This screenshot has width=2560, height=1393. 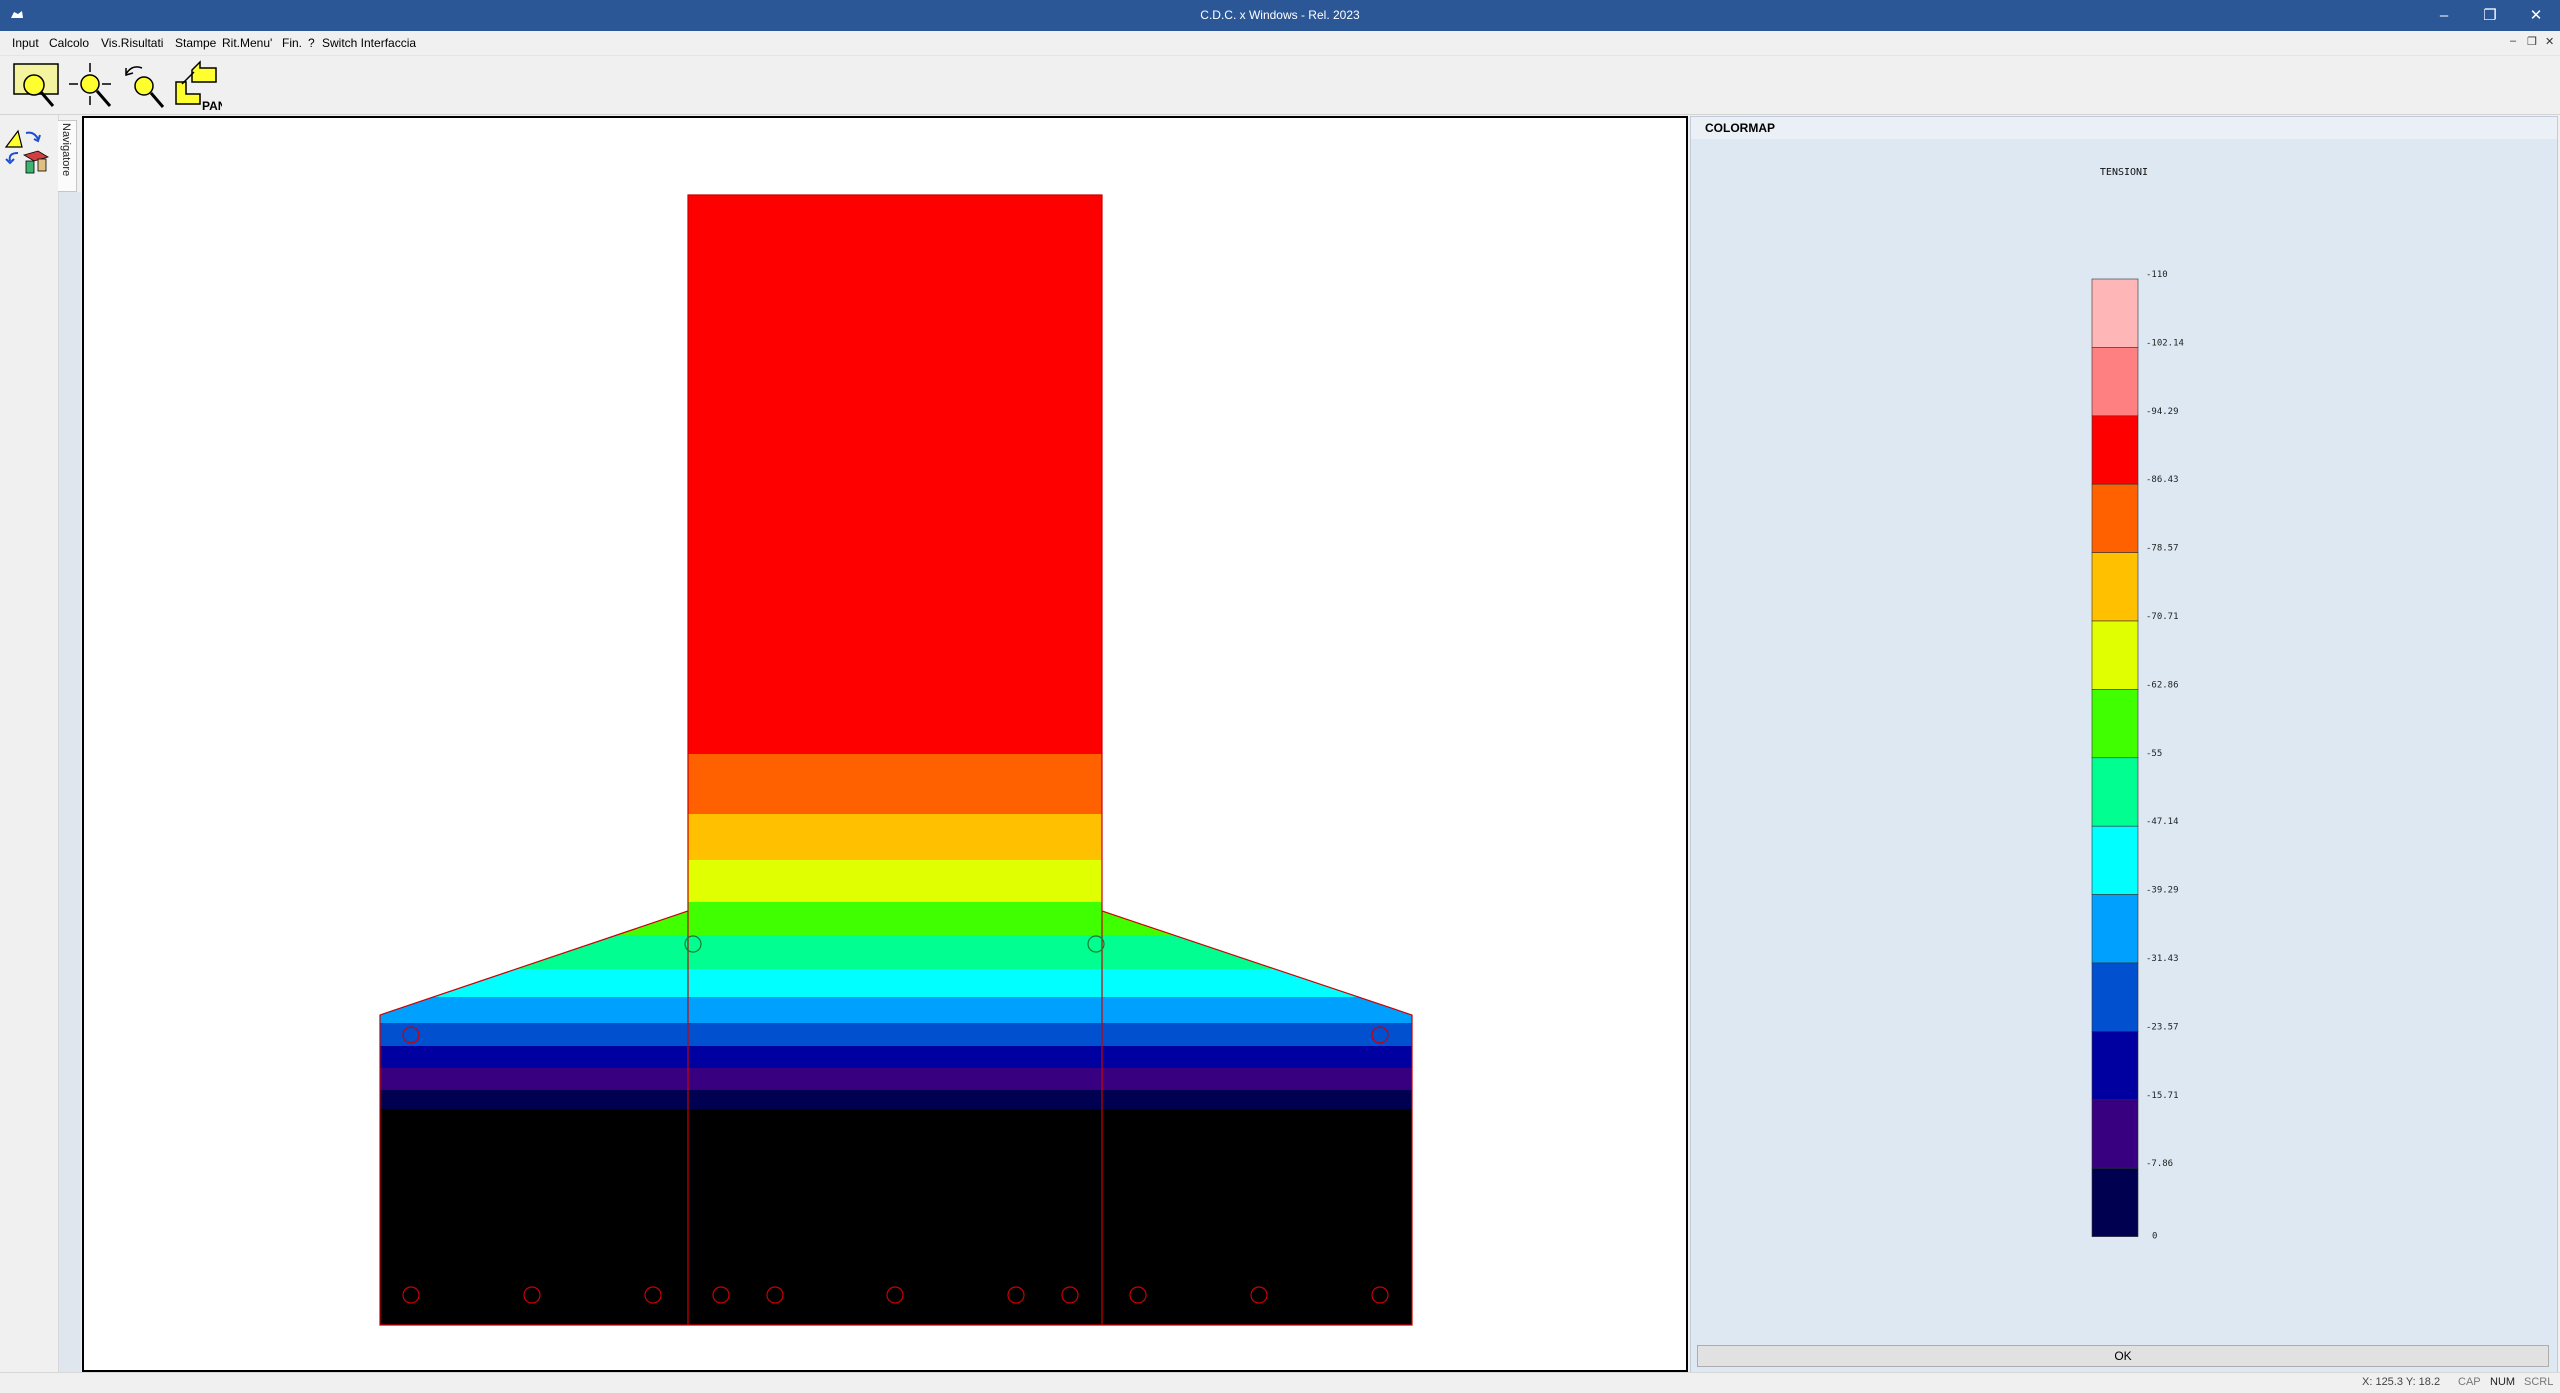 I want to click on num-indicator: NUM, so click(x=2503, y=1382).